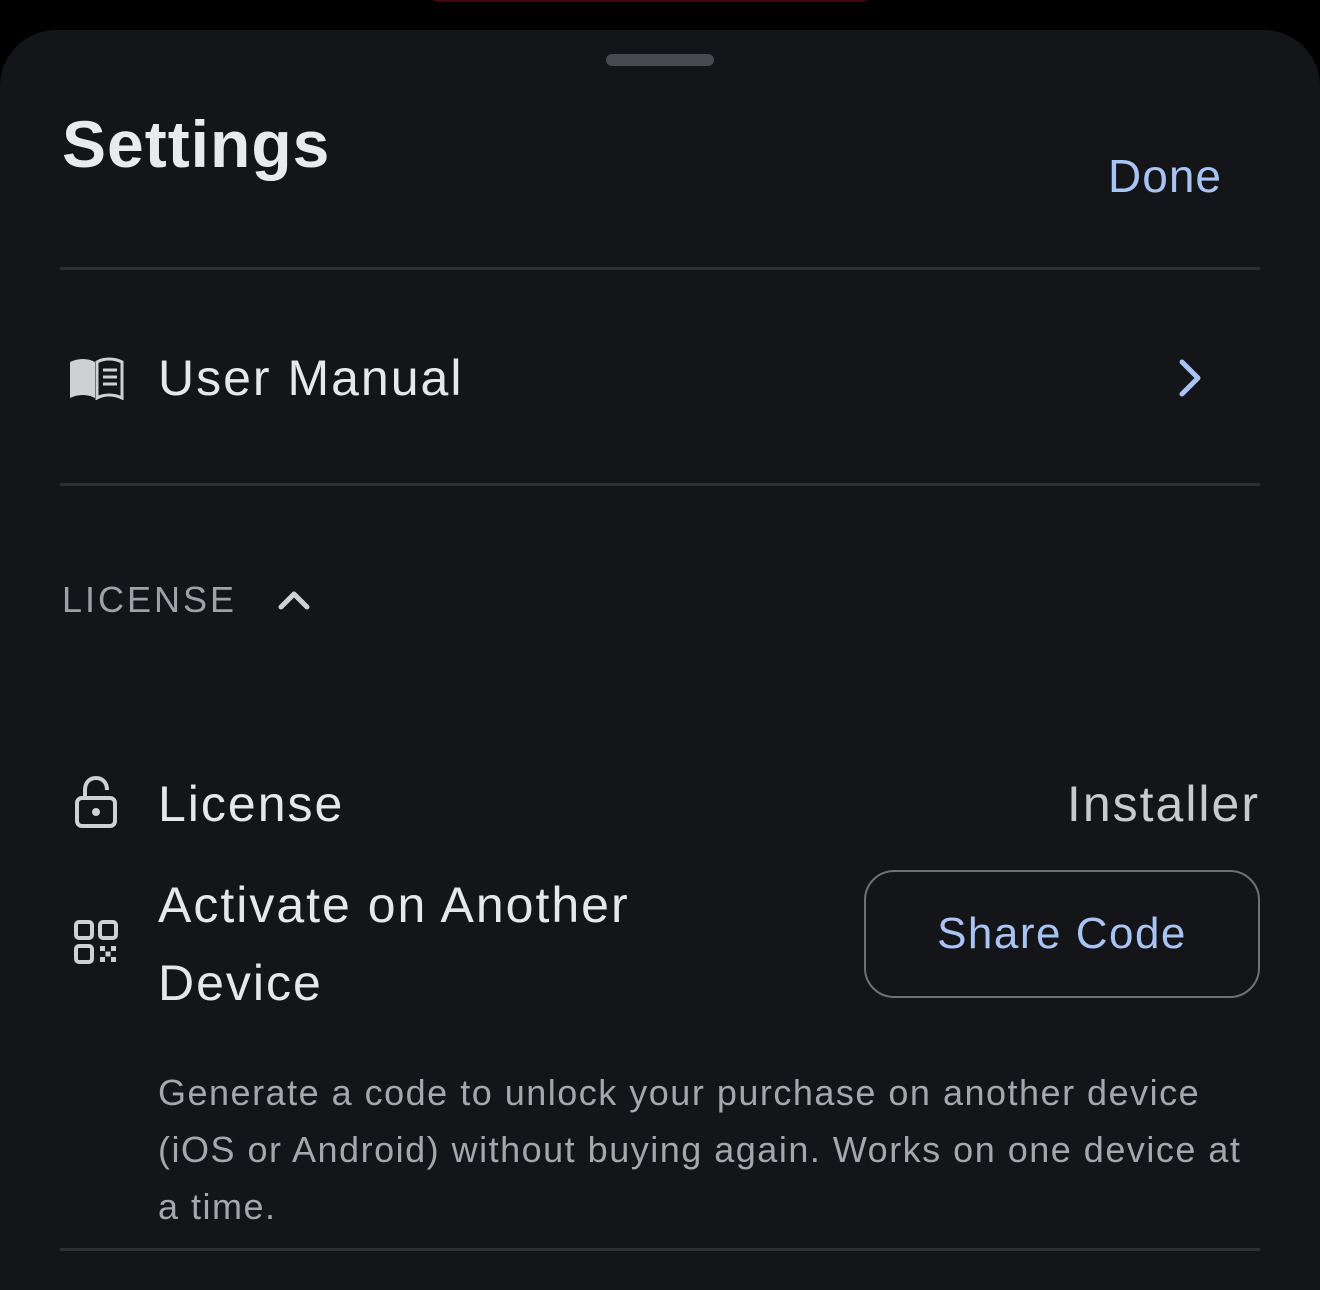 The height and width of the screenshot is (1290, 1320). Describe the element at coordinates (660, 60) in the screenshot. I see `sheet-grabber-handle` at that location.